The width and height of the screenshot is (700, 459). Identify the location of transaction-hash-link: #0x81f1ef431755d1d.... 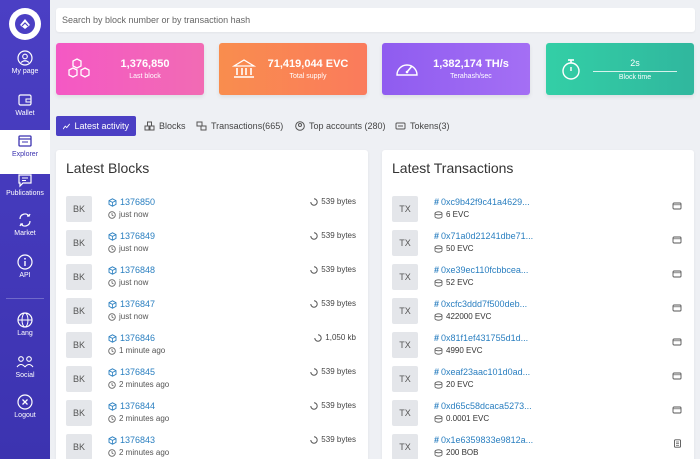
(481, 338).